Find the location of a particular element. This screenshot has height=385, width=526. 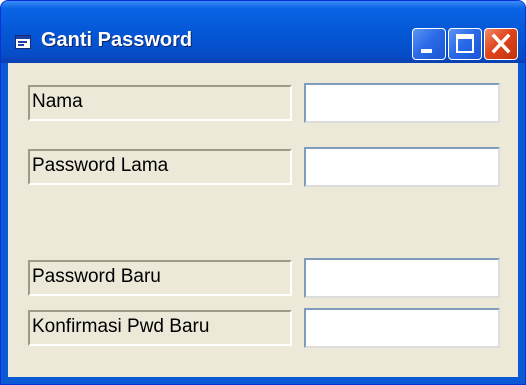

password-baru-label: Password Baru is located at coordinates (160, 278).